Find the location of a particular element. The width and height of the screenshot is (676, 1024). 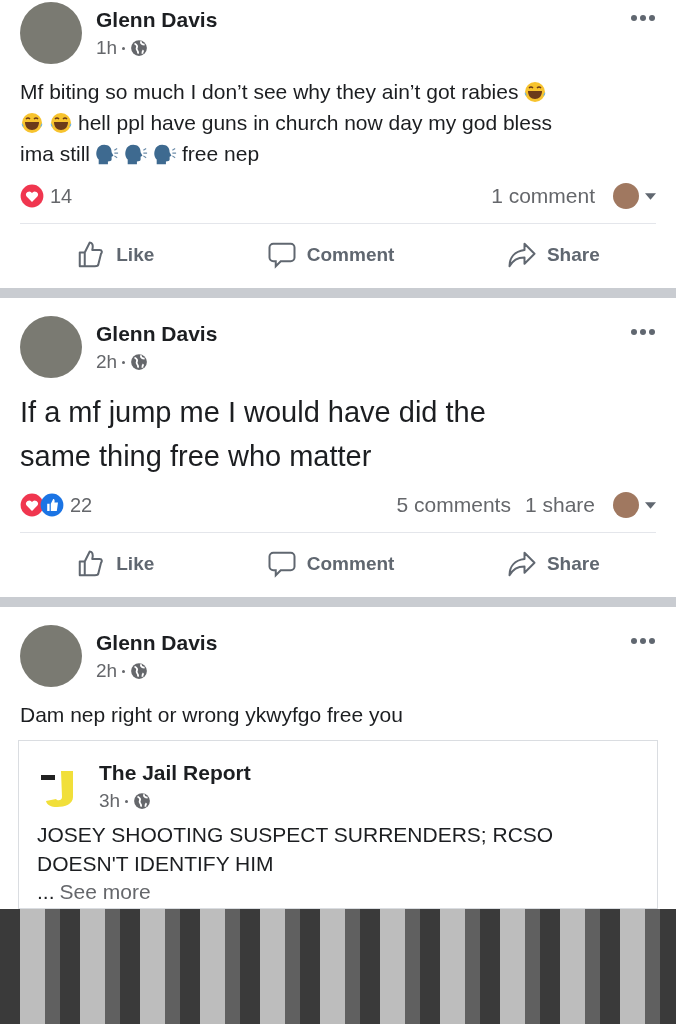

engagement-count: 1 comment is located at coordinates (543, 196).